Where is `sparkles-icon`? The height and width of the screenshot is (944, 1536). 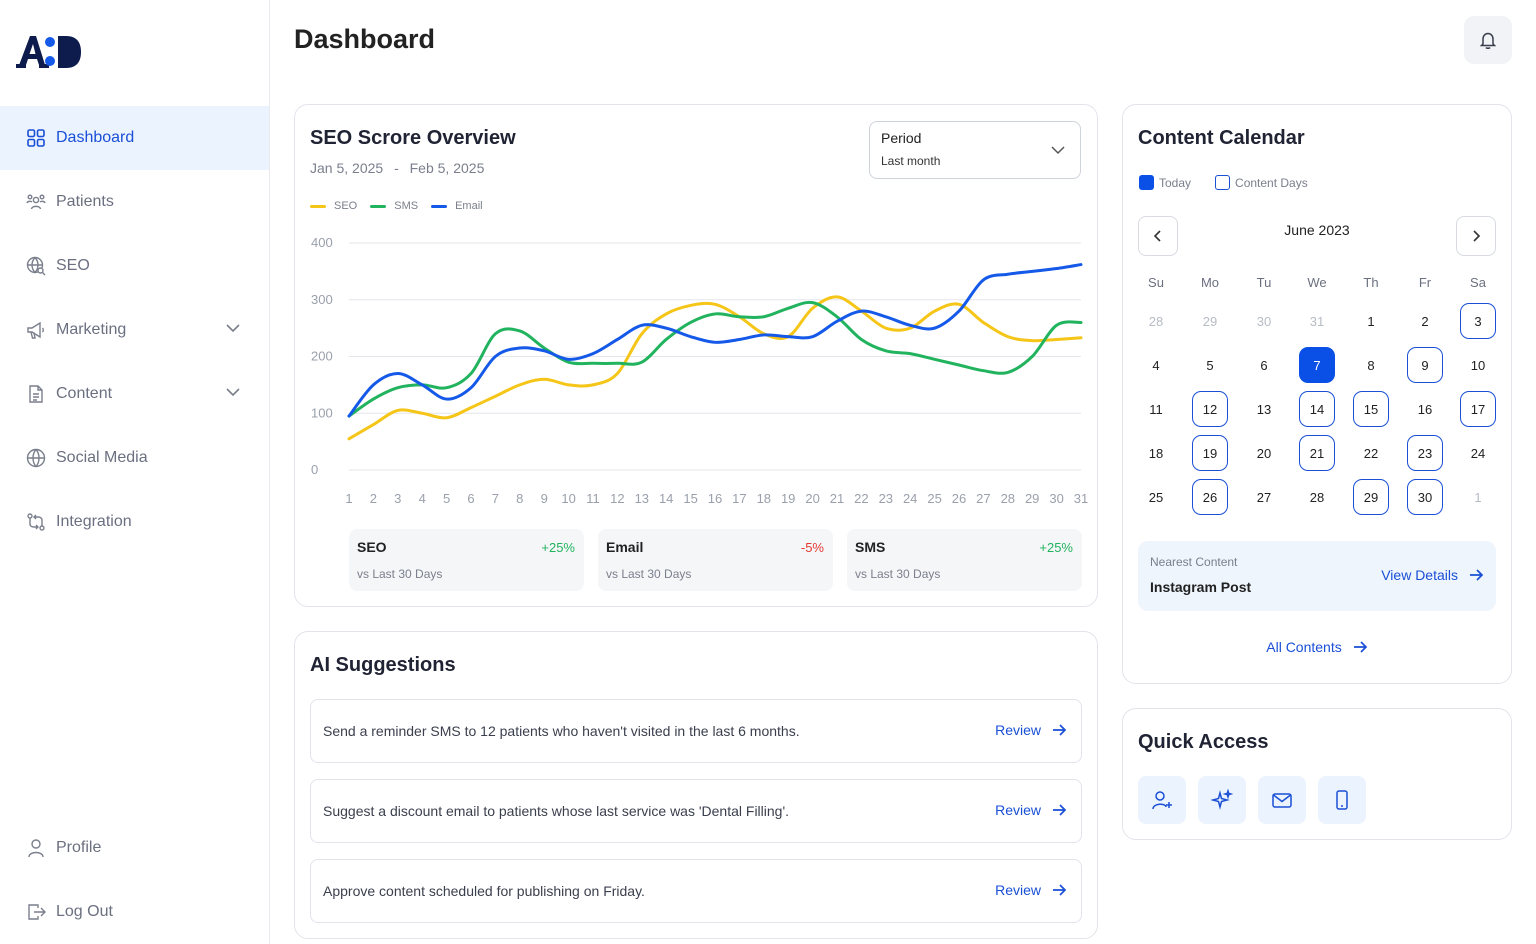
sparkles-icon is located at coordinates (1222, 799).